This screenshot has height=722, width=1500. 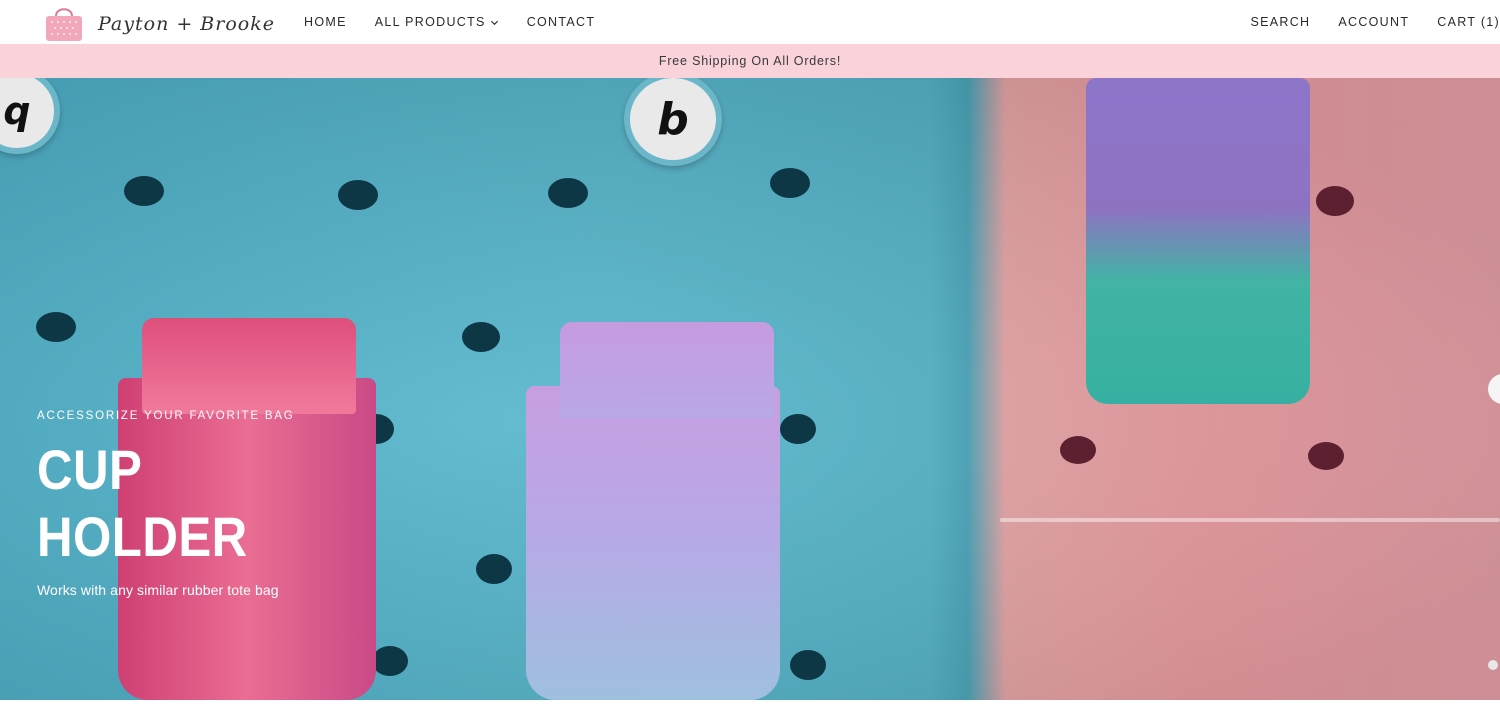 What do you see at coordinates (1280, 22) in the screenshot?
I see `search-link: SEARCH` at bounding box center [1280, 22].